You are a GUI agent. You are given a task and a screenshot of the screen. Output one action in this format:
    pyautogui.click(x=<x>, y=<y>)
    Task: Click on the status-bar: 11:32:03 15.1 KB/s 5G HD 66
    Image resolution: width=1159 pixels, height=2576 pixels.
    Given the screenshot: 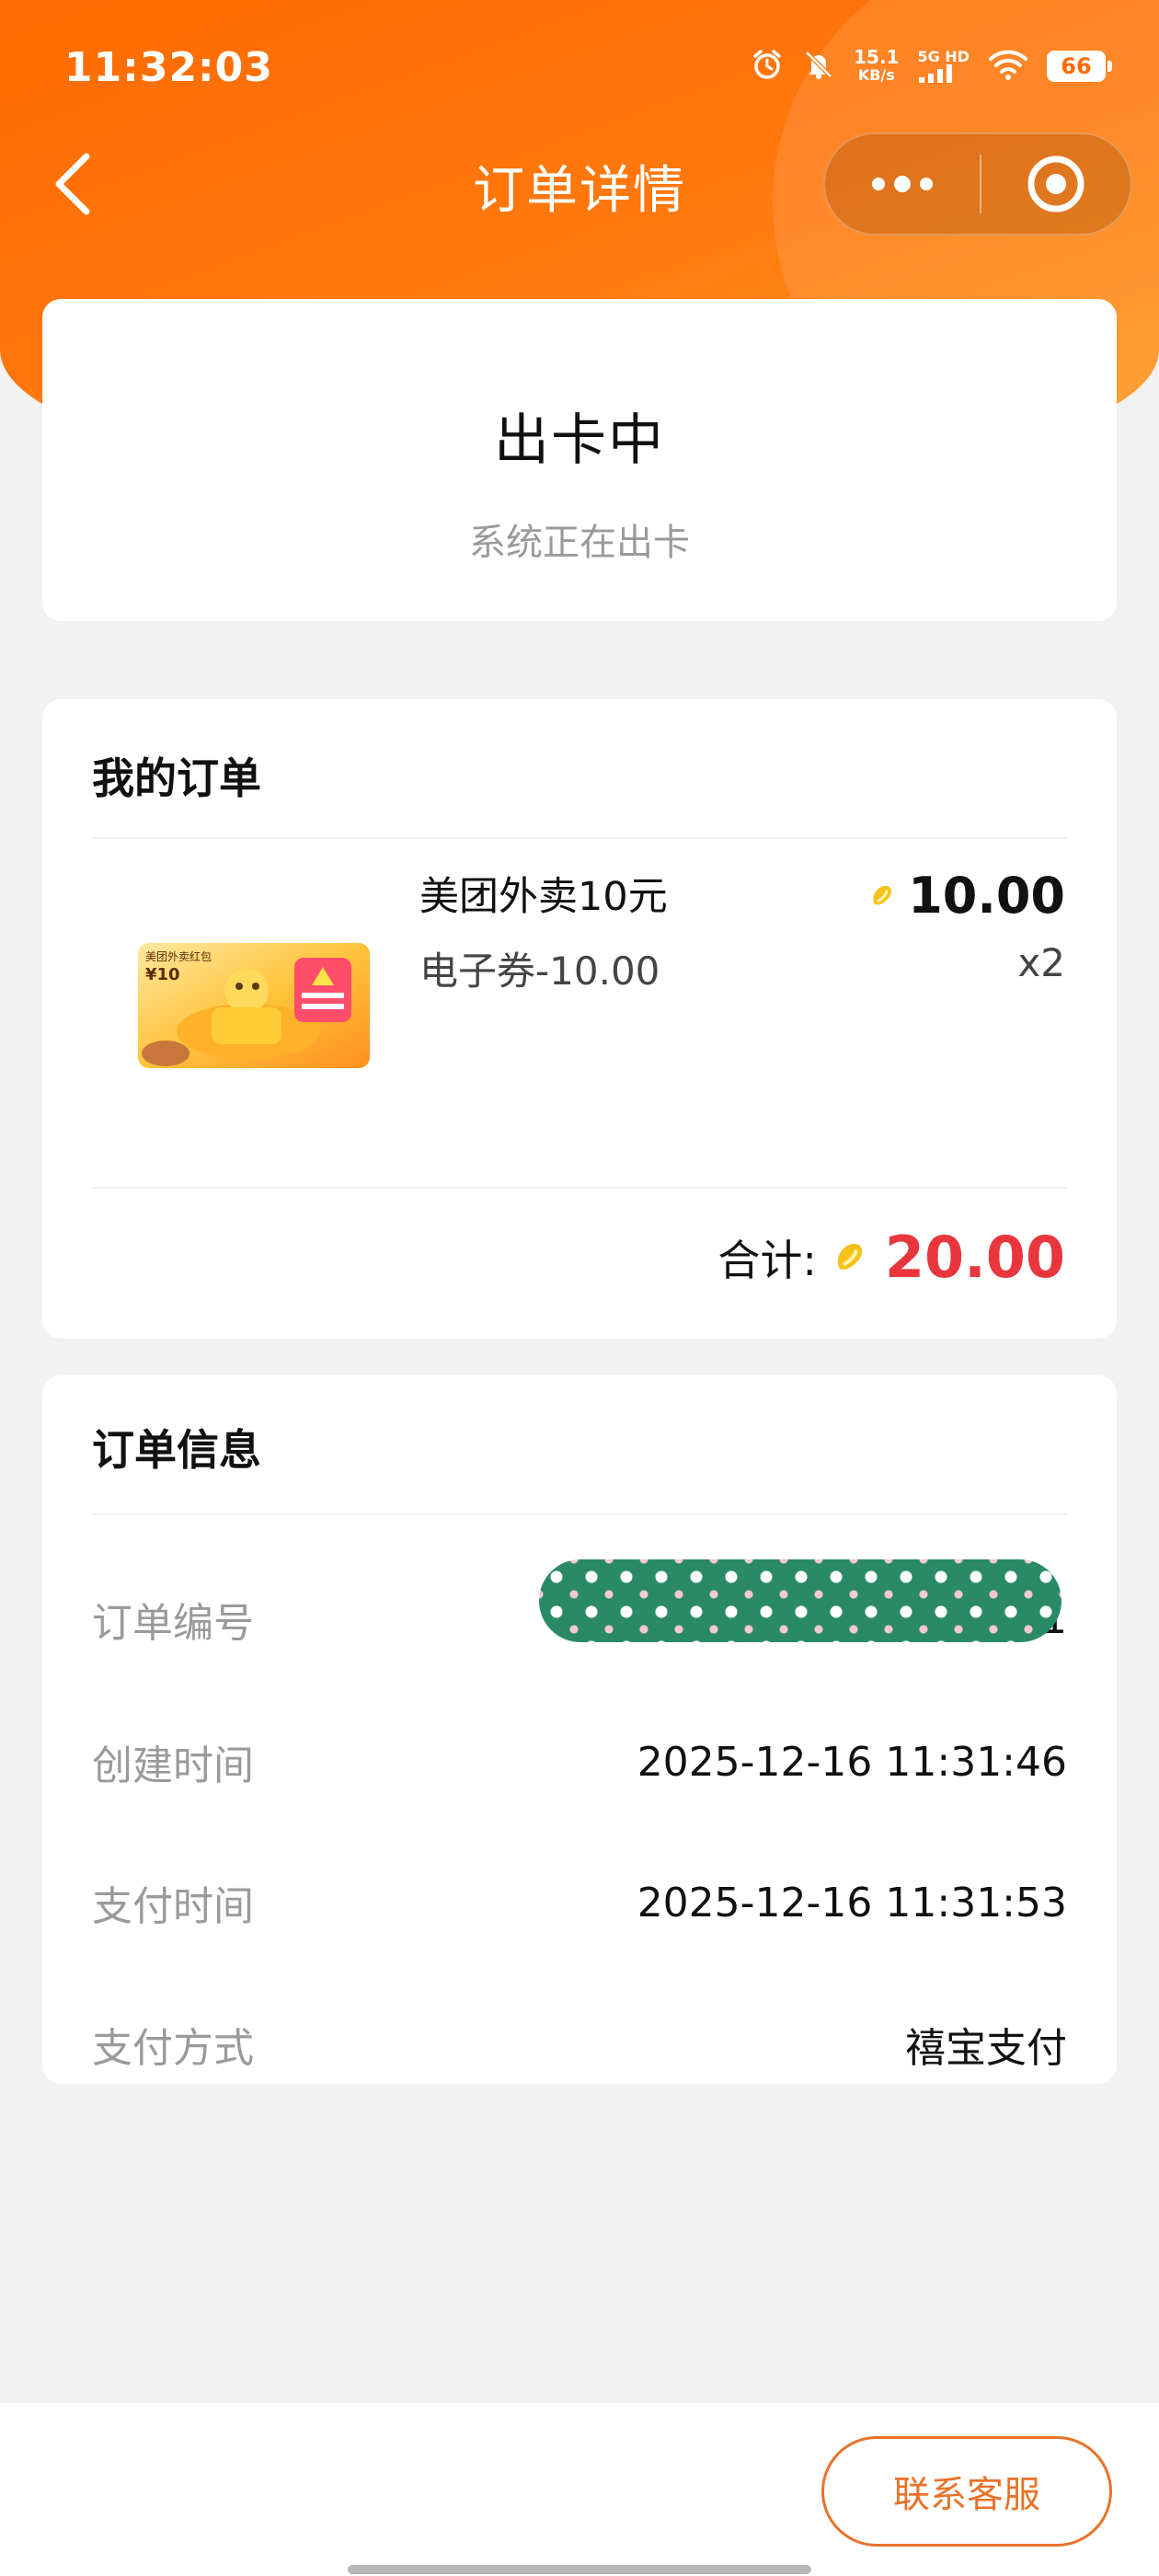 What is the action you would take?
    pyautogui.click(x=579, y=69)
    